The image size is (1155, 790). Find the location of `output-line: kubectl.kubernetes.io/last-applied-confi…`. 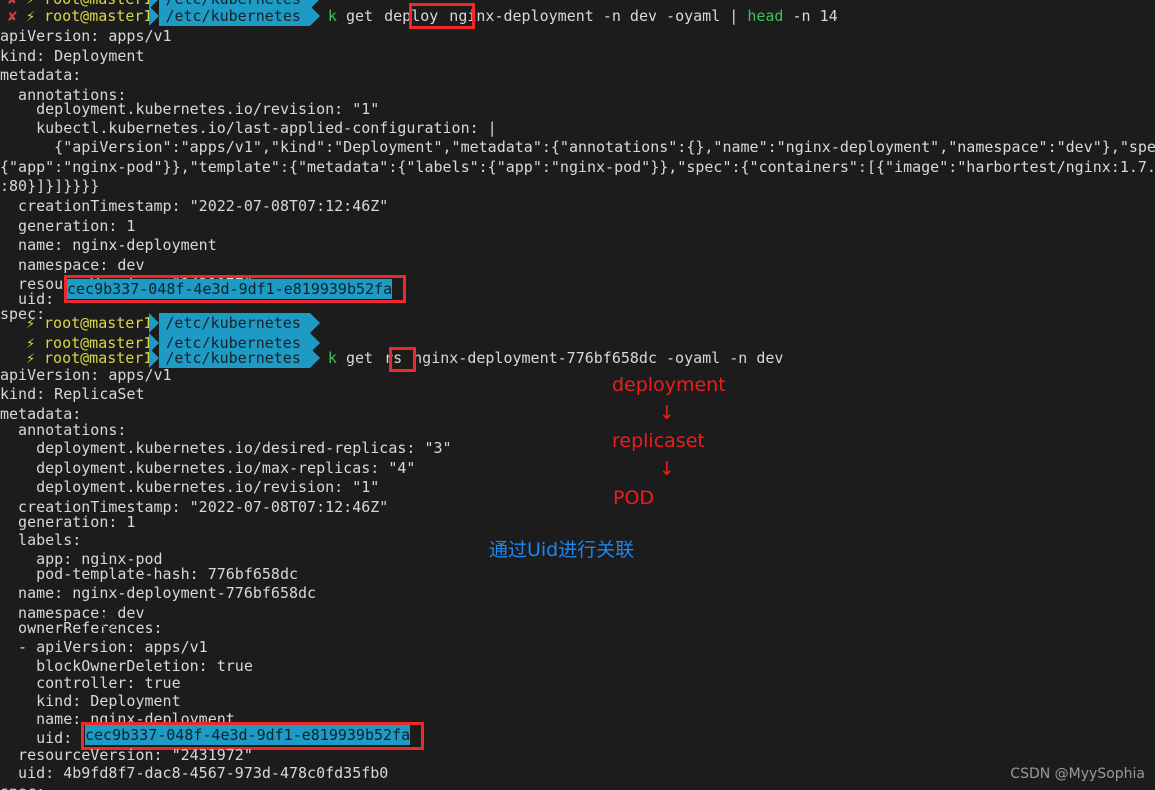

output-line: kubectl.kubernetes.io/last-applied-confi… is located at coordinates (248, 128).